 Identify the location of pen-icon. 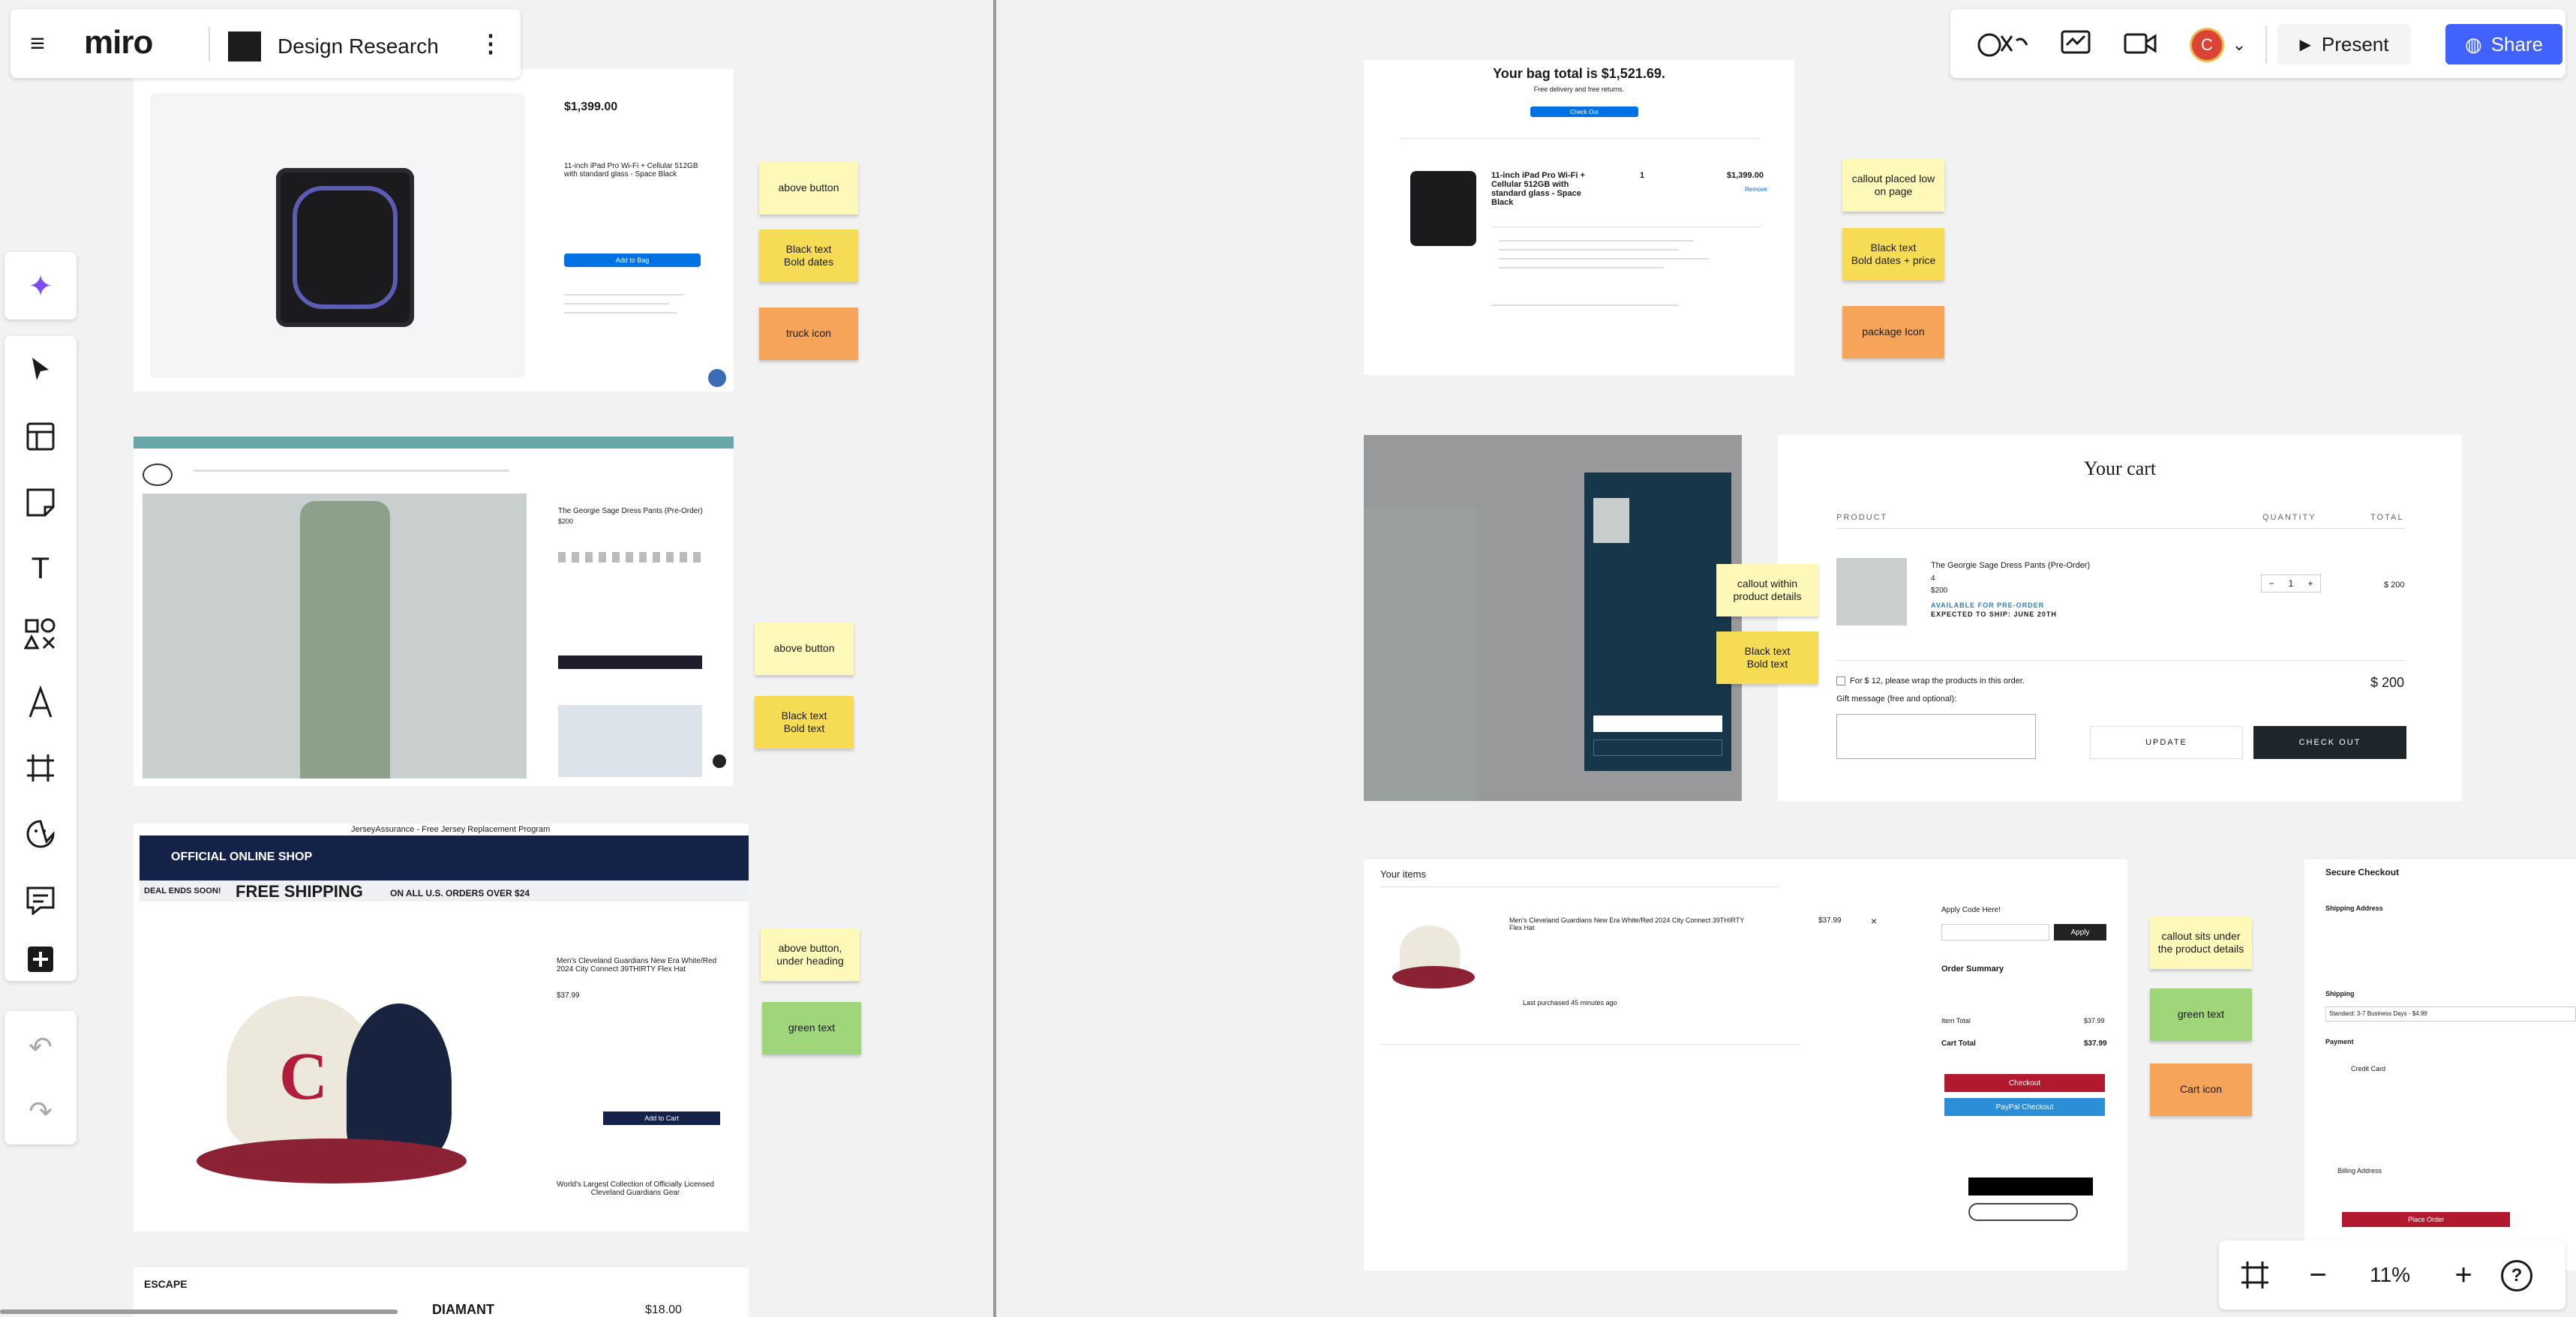
(41, 702).